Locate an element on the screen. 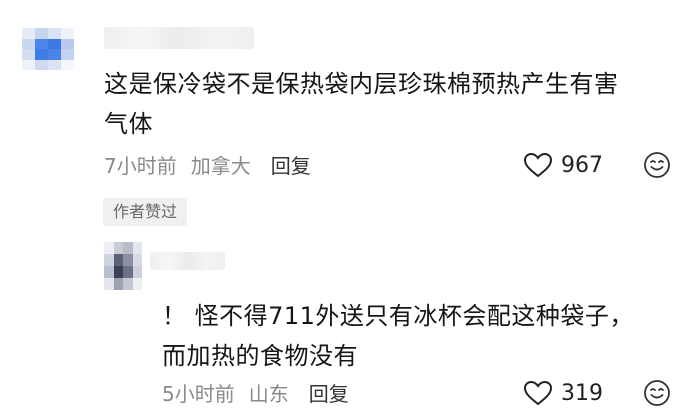 This screenshot has width=677, height=414. comment-line: 这是保冷袋不是保热袋内层珍珠棉预热产生有害 is located at coordinates (361, 84).